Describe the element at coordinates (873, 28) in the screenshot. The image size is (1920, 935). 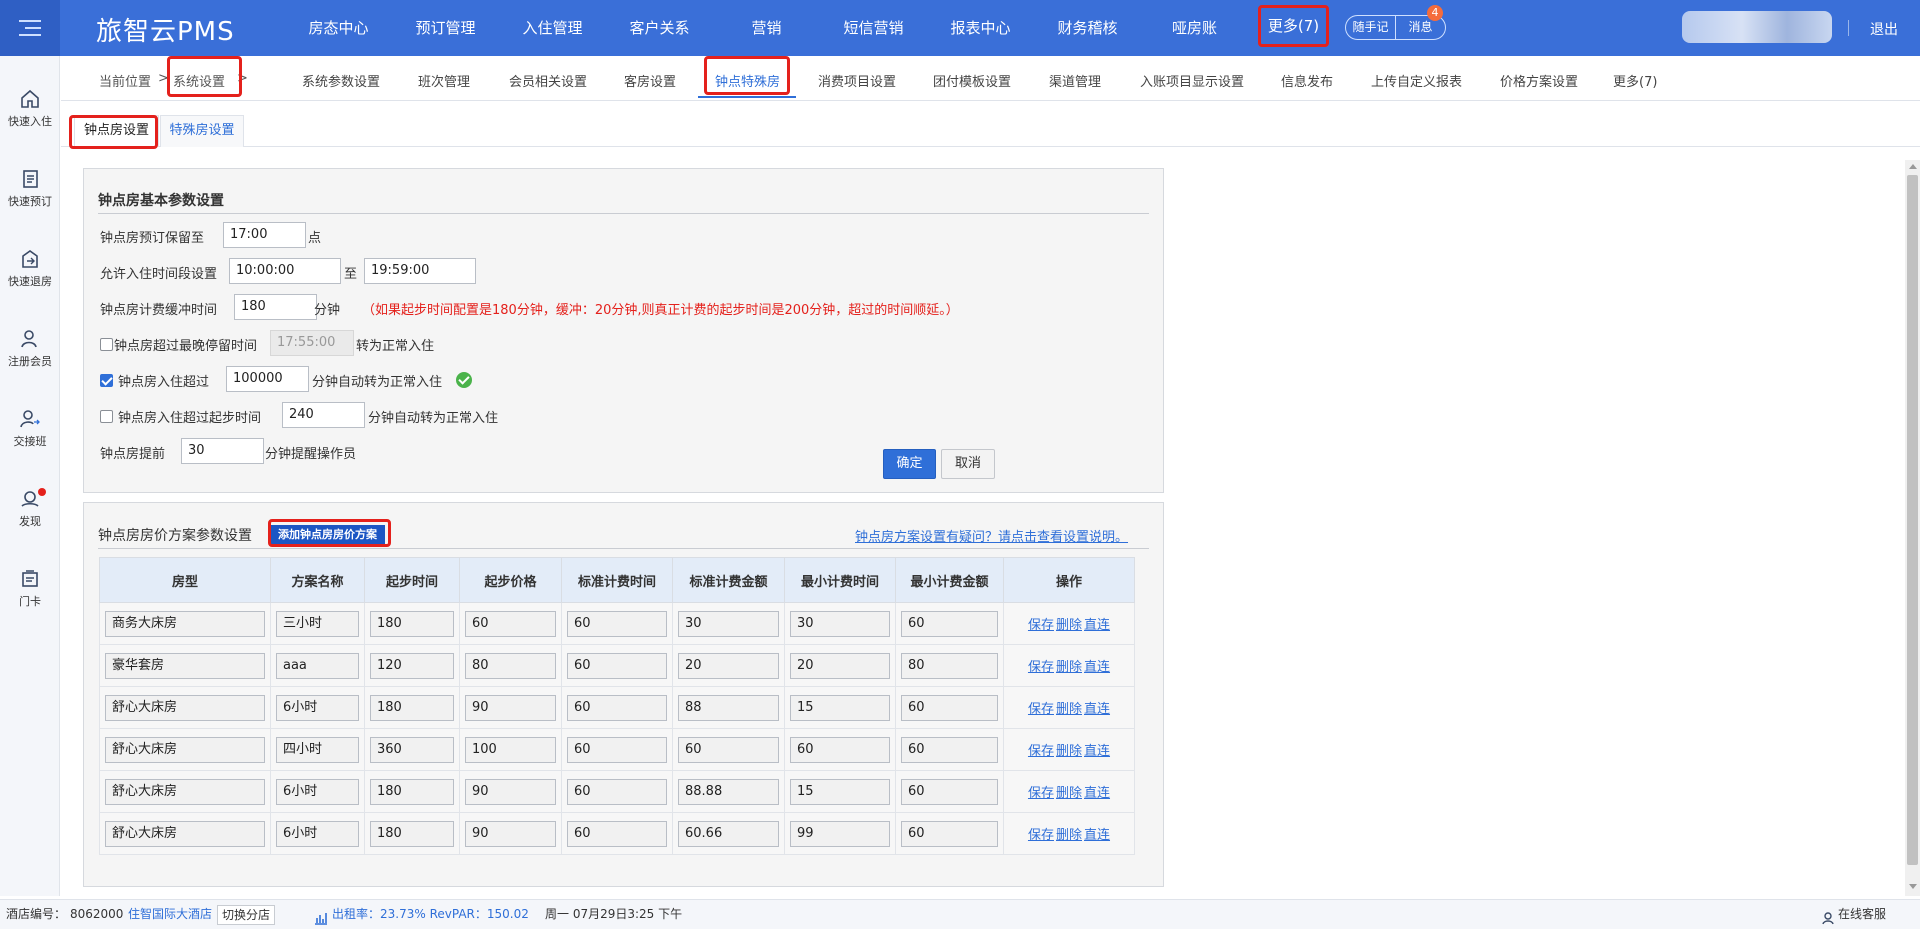
I see `nav-sms-marketing: 短信营销` at that location.